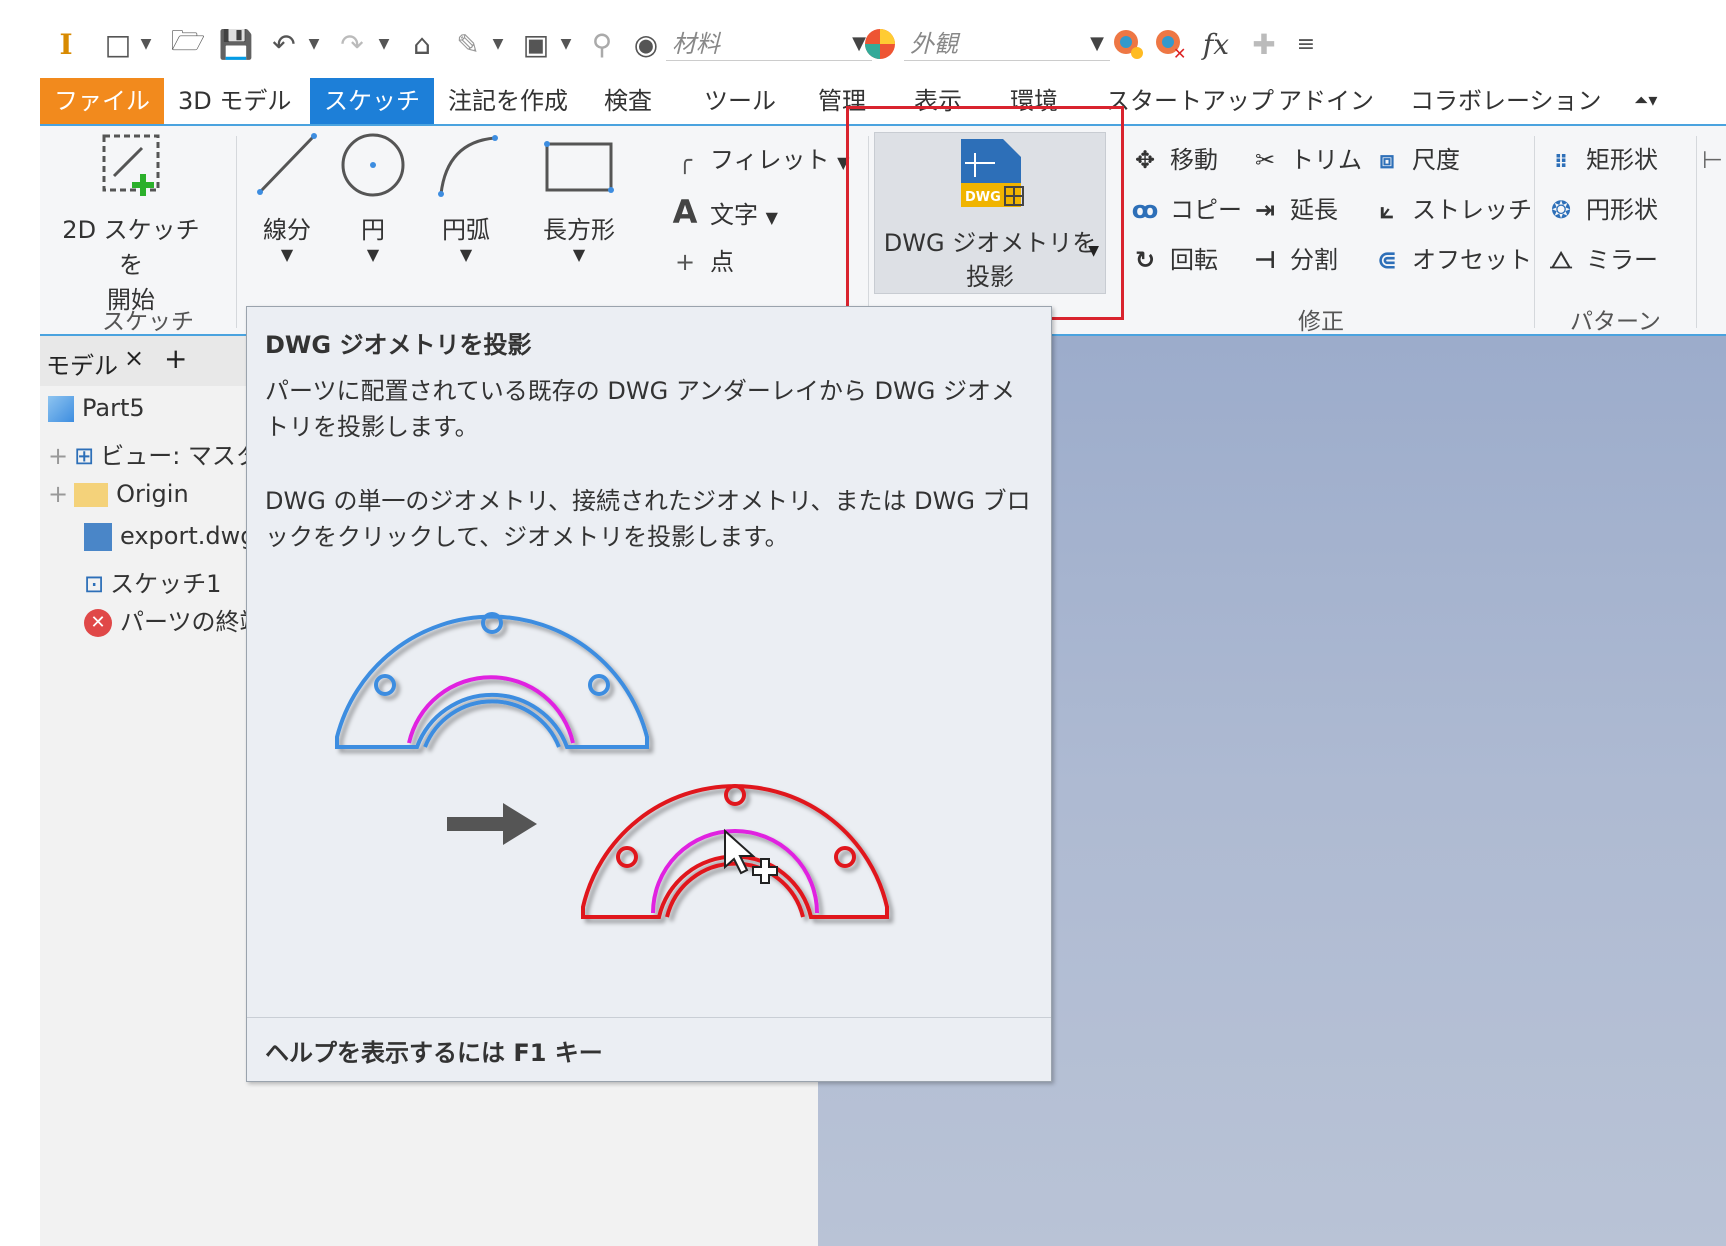 The width and height of the screenshot is (1726, 1246). What do you see at coordinates (287, 165) in the screenshot?
I see `line-icon` at bounding box center [287, 165].